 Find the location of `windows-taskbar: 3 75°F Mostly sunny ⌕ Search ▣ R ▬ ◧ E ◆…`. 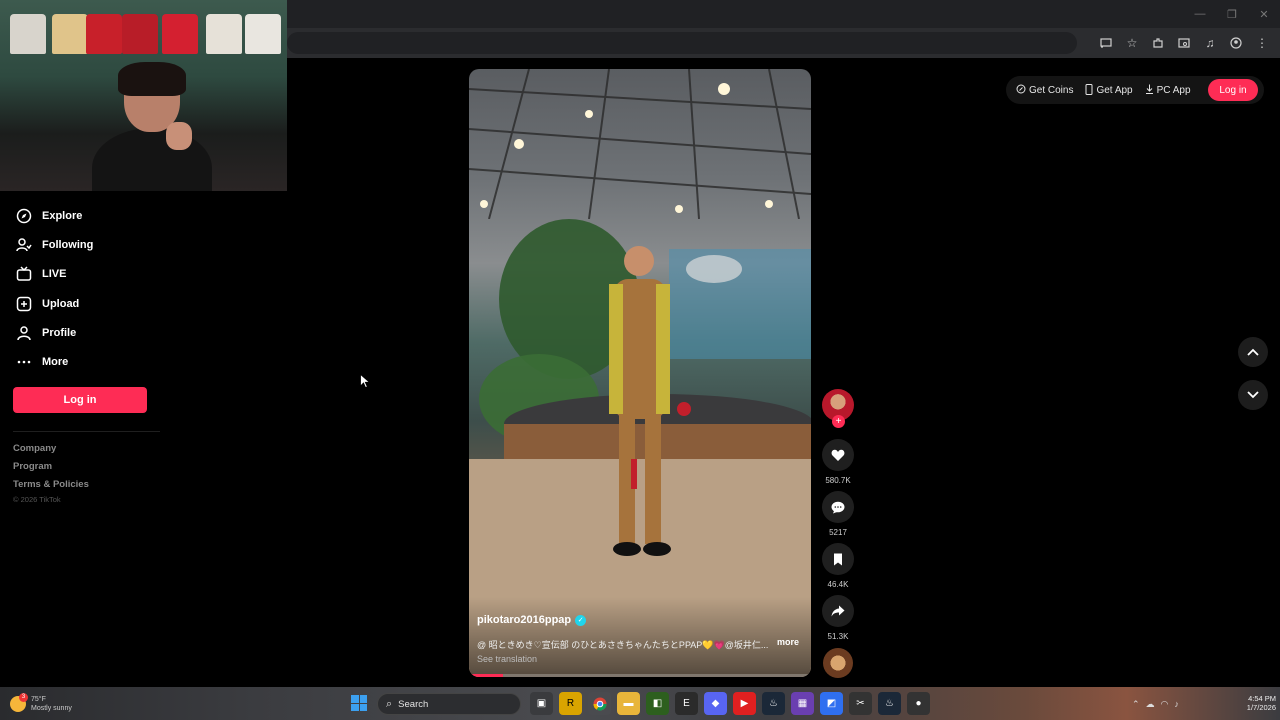

windows-taskbar: 3 75°F Mostly sunny ⌕ Search ▣ R ▬ ◧ E ◆… is located at coordinates (640, 703).